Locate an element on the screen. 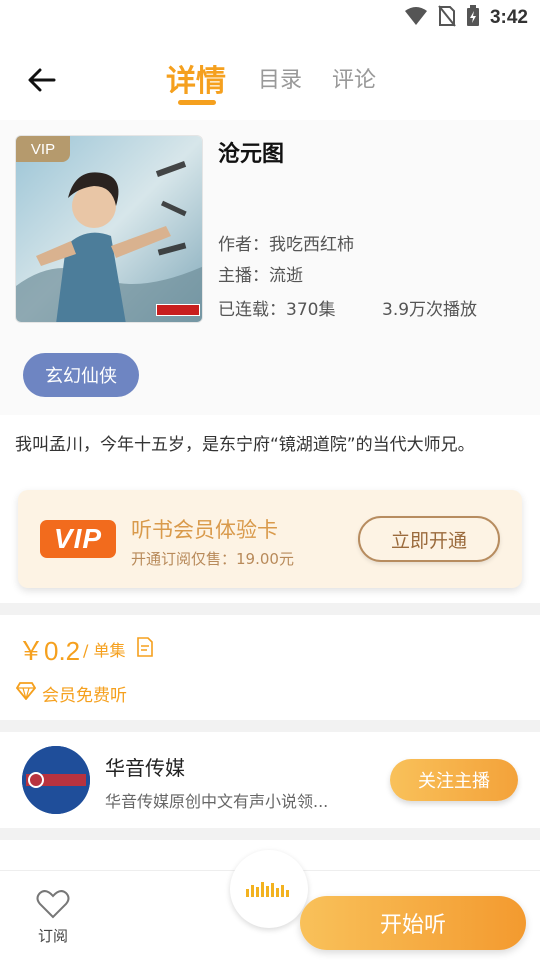 This screenshot has width=540, height=960. heart-icon is located at coordinates (53, 904).